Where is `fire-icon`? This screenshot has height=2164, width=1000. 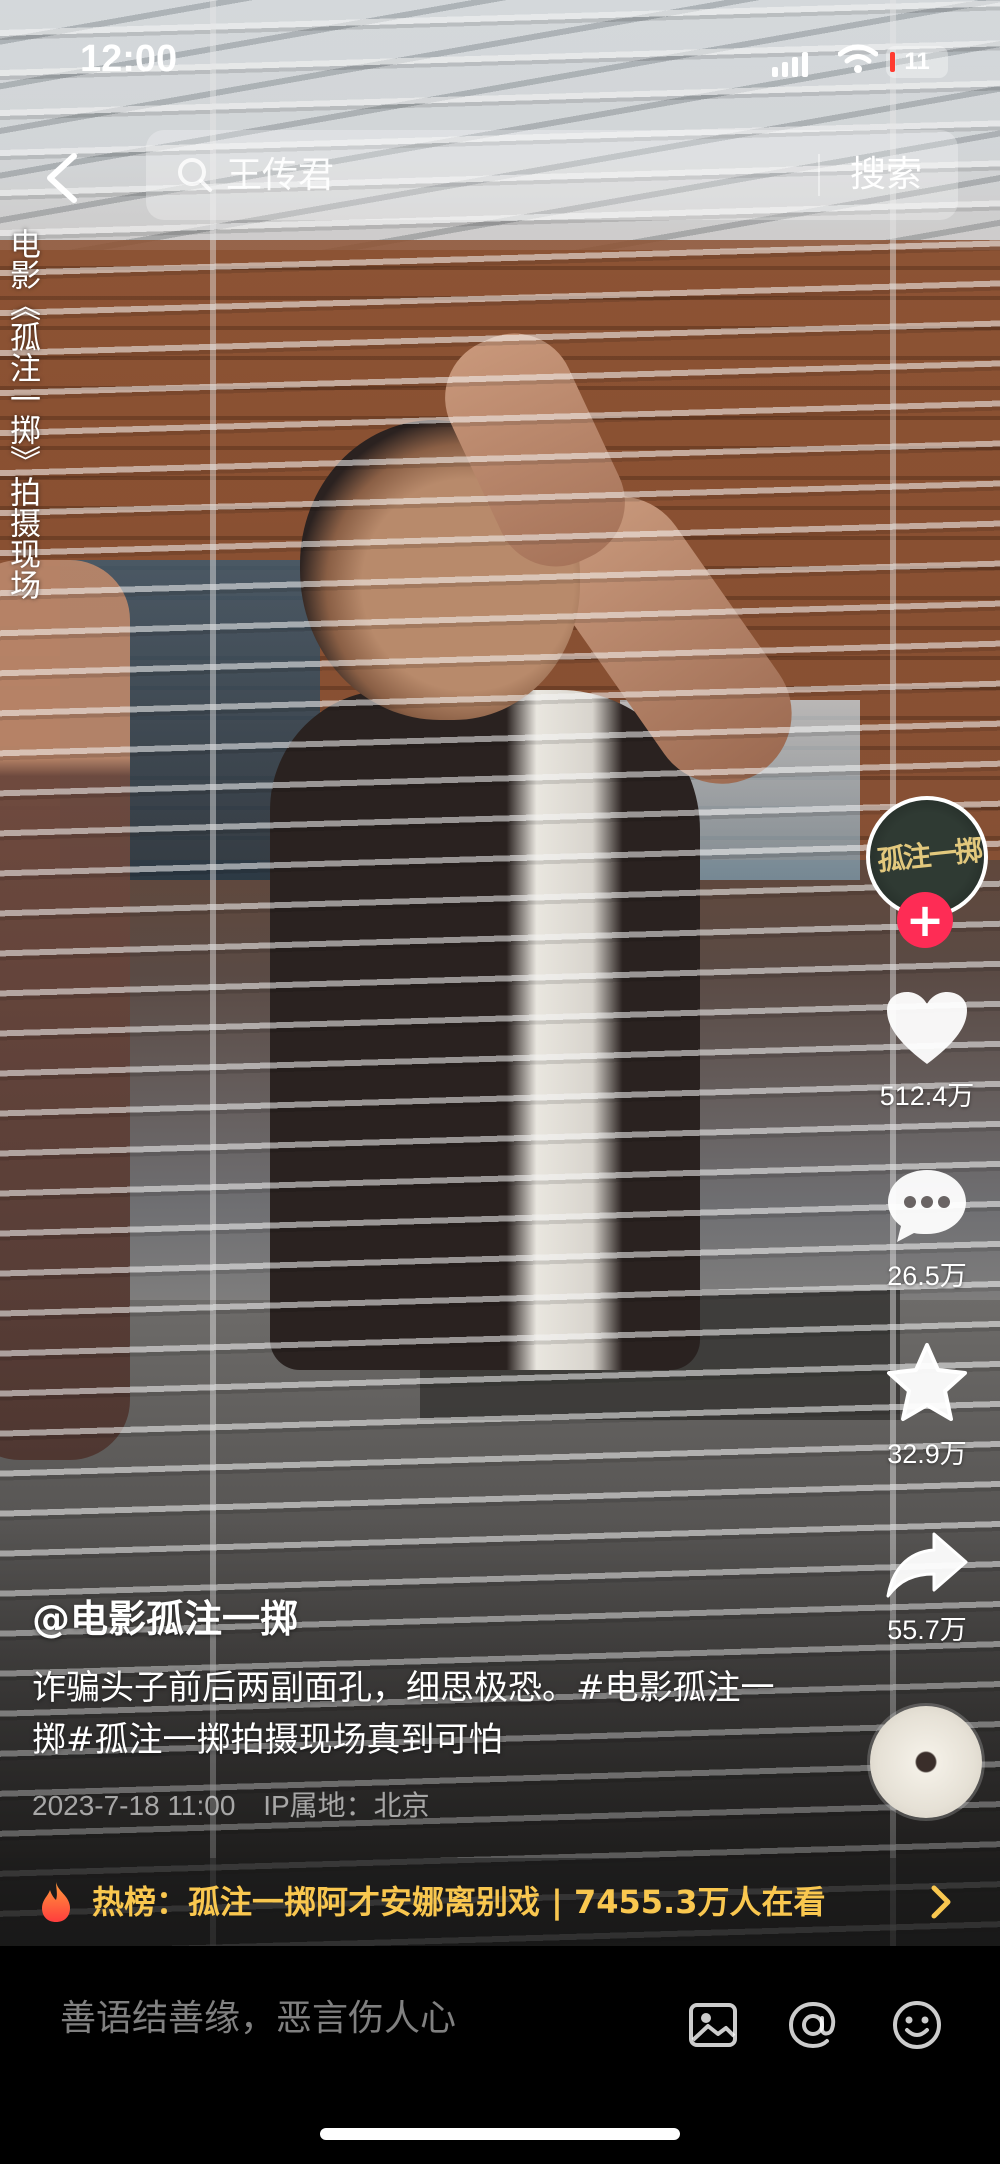
fire-icon is located at coordinates (56, 1902).